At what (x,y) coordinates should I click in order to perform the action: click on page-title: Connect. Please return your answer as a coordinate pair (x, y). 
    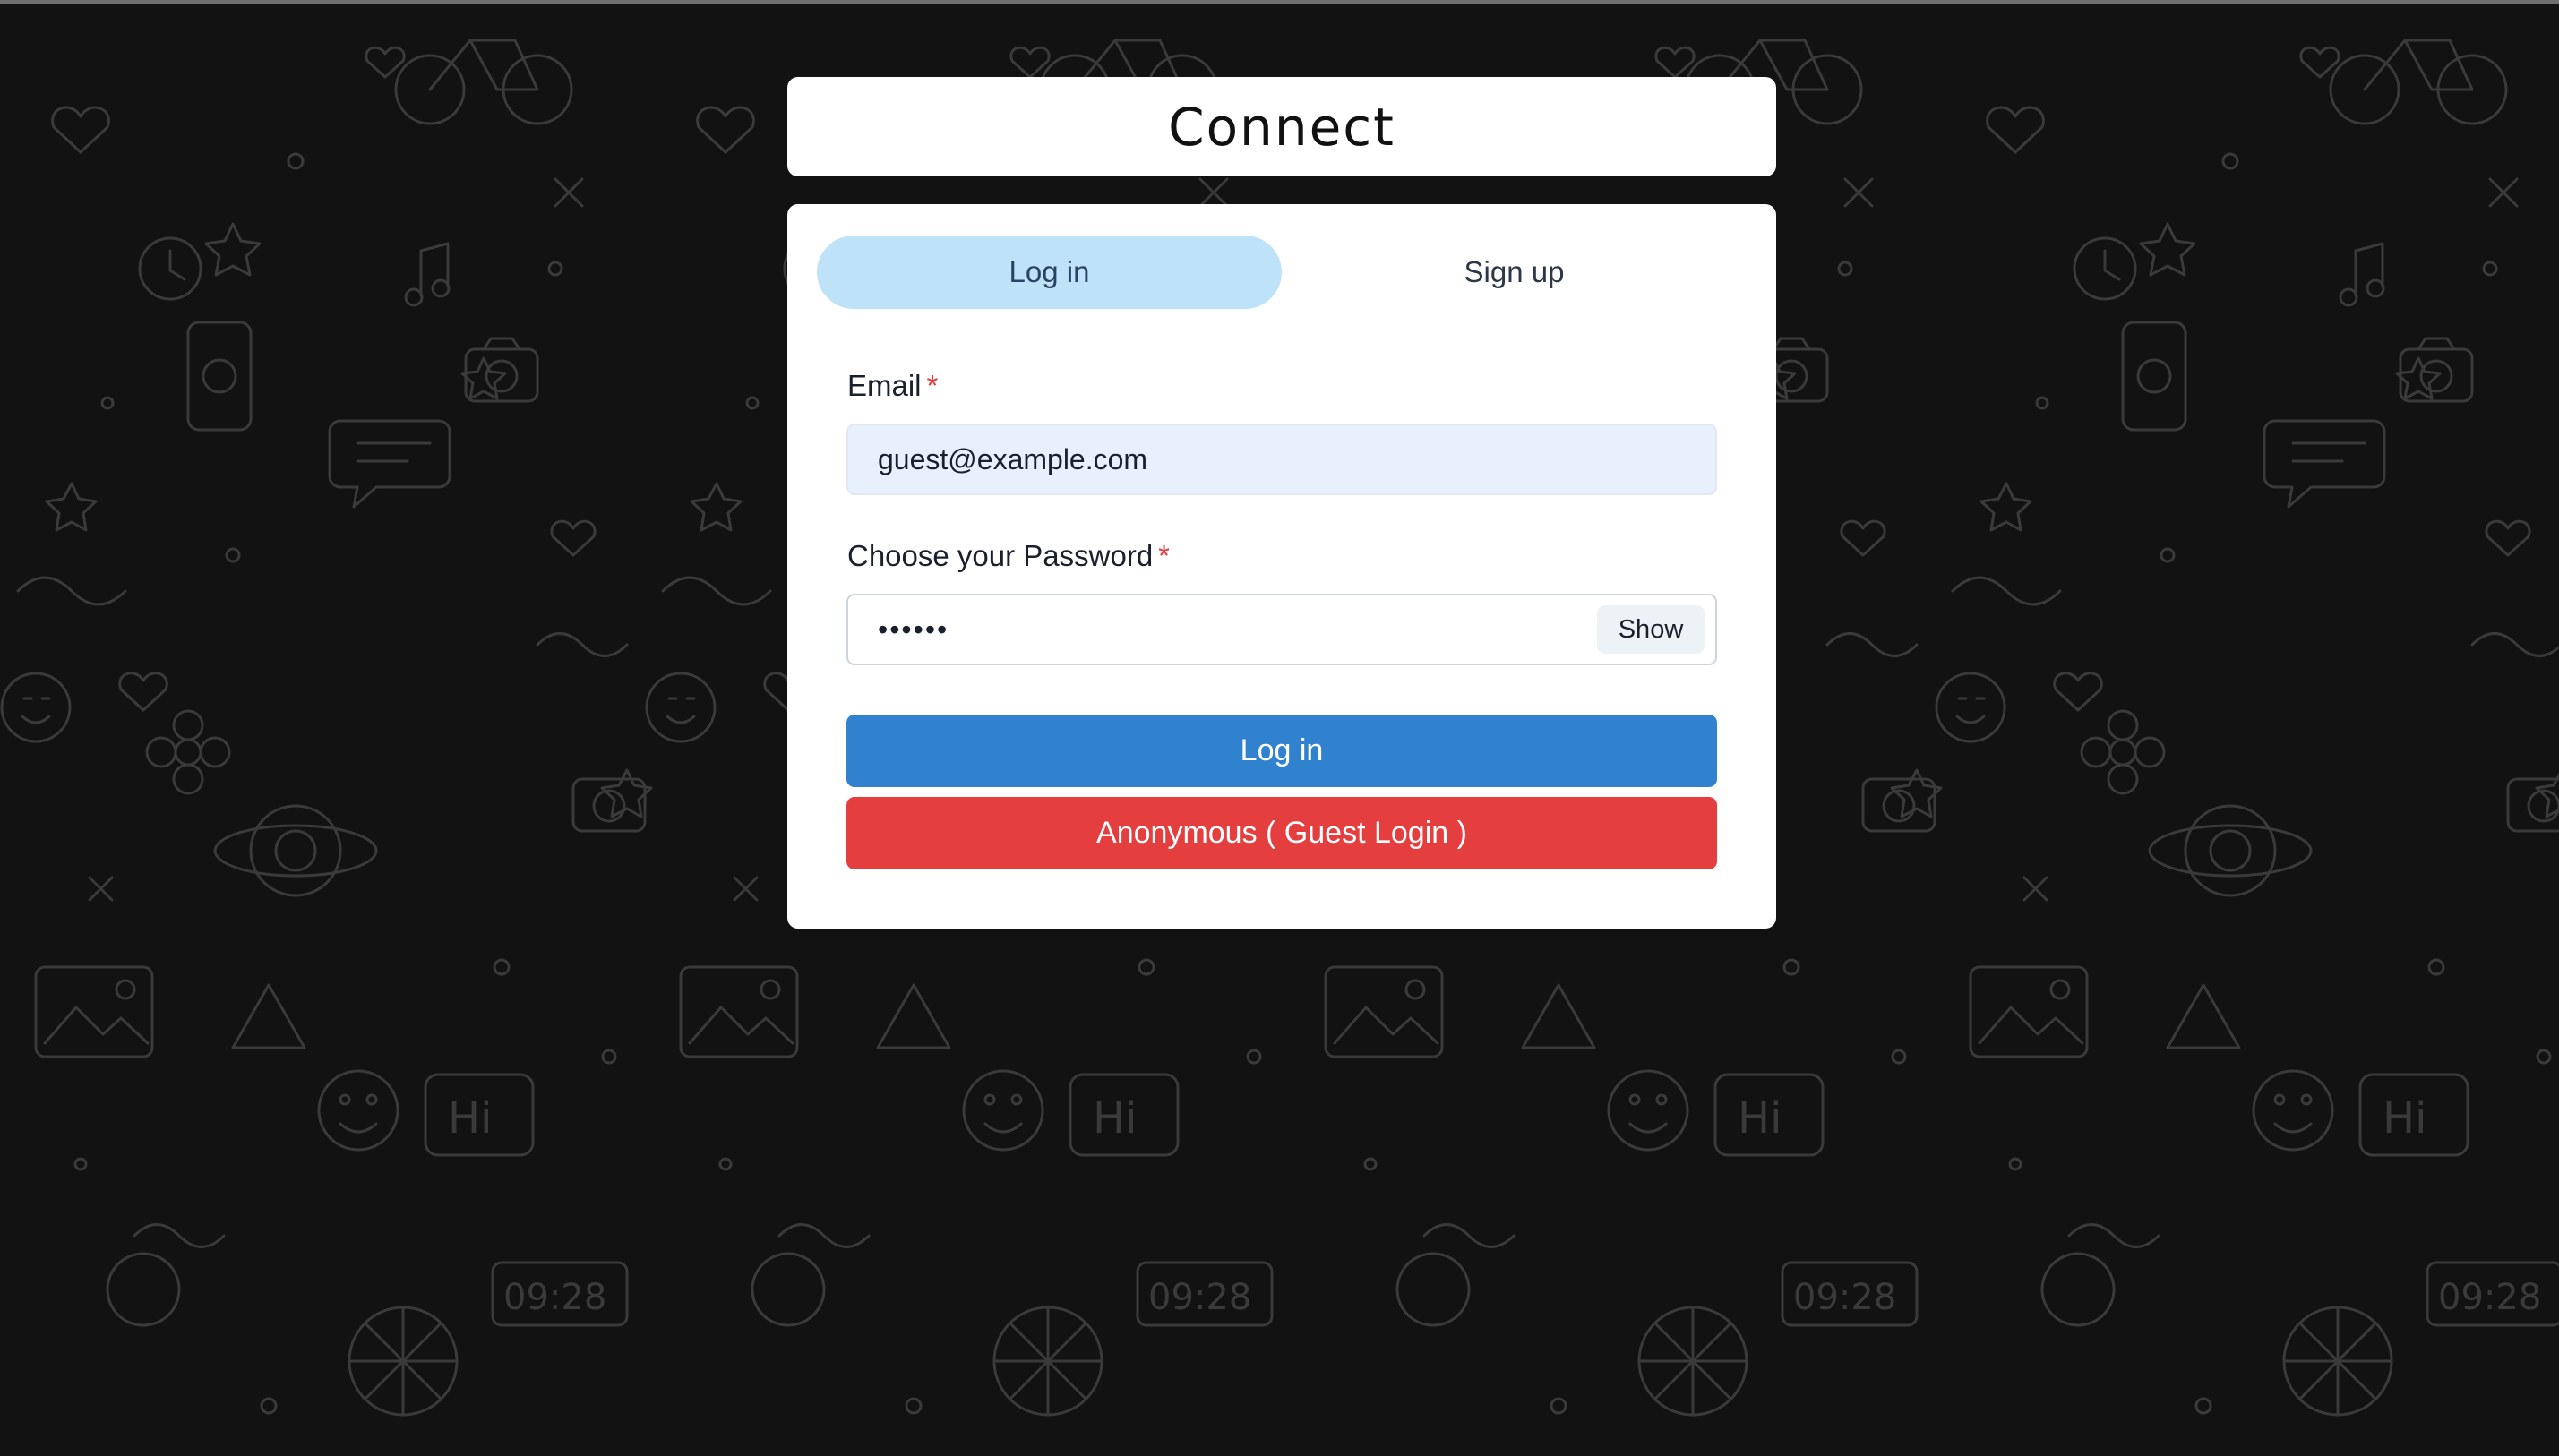
    Looking at the image, I should click on (1281, 127).